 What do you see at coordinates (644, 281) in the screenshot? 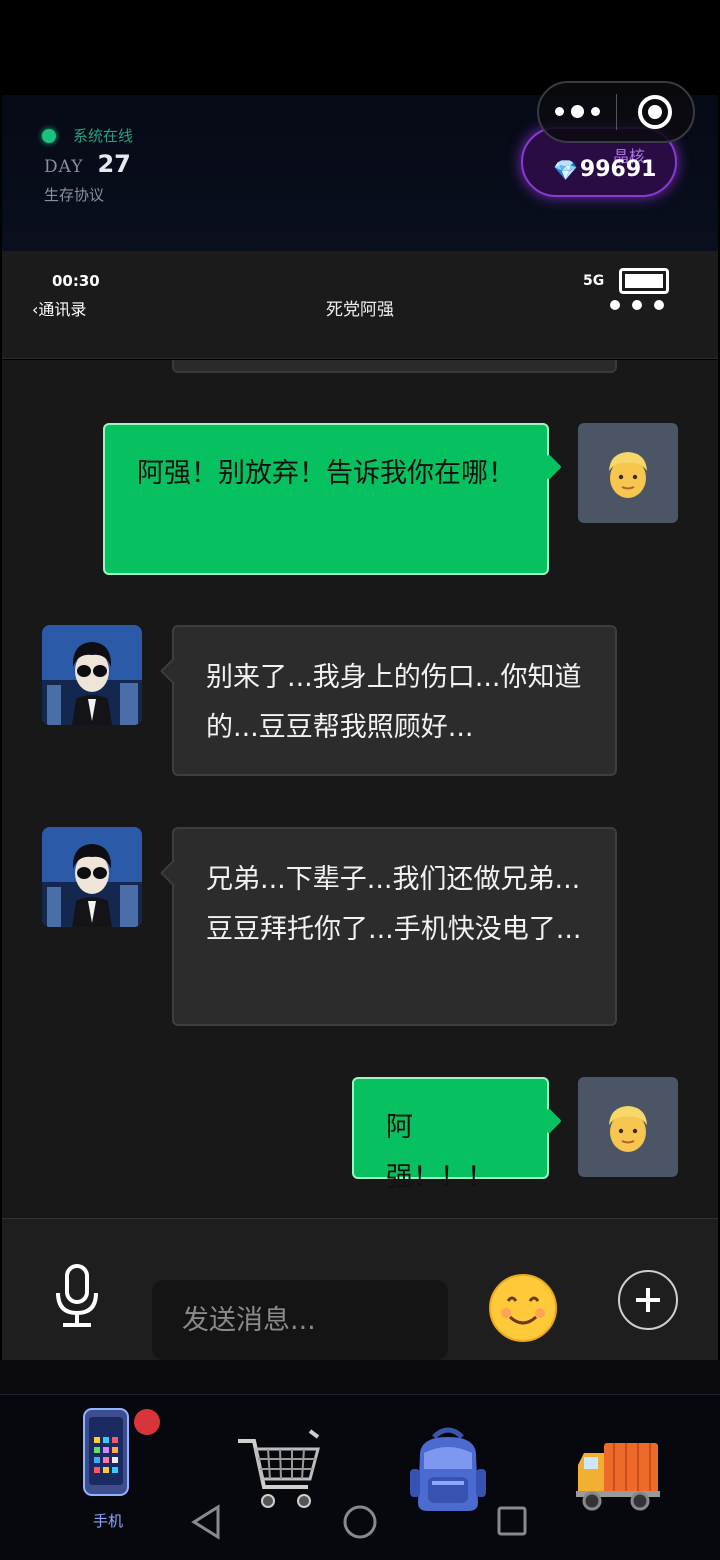
I see `battery-icon` at bounding box center [644, 281].